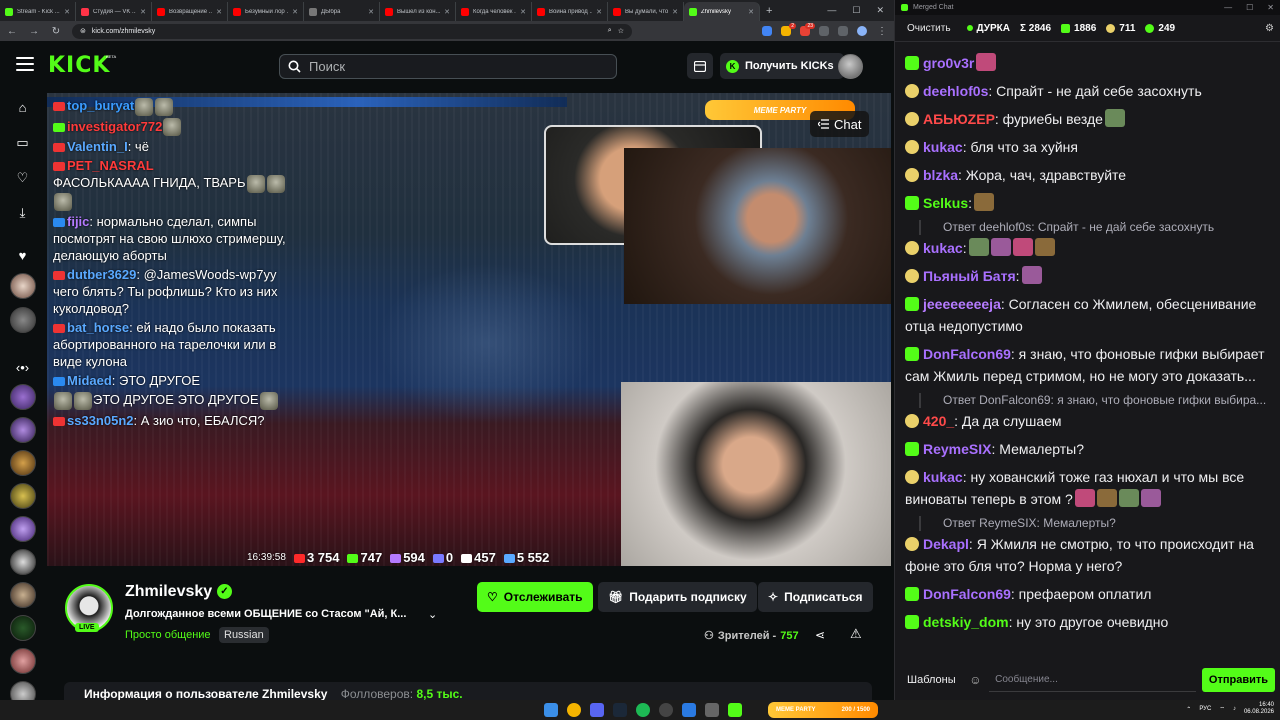 This screenshot has height=720, width=1280. Describe the element at coordinates (962, 304) in the screenshot. I see `chat-username: jeeeeeeeeja` at that location.